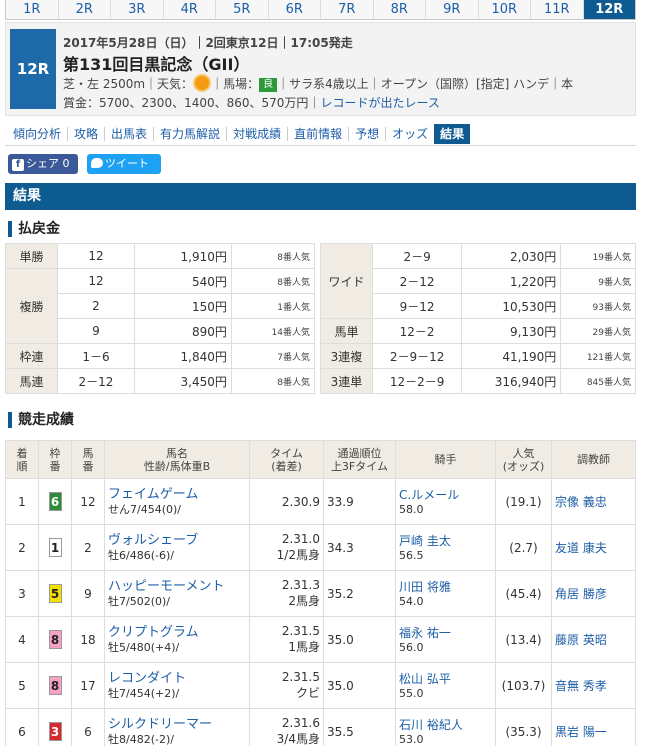 This screenshot has height=746, width=646. What do you see at coordinates (581, 640) in the screenshot?
I see `trainer-link: 藤原 英昭` at bounding box center [581, 640].